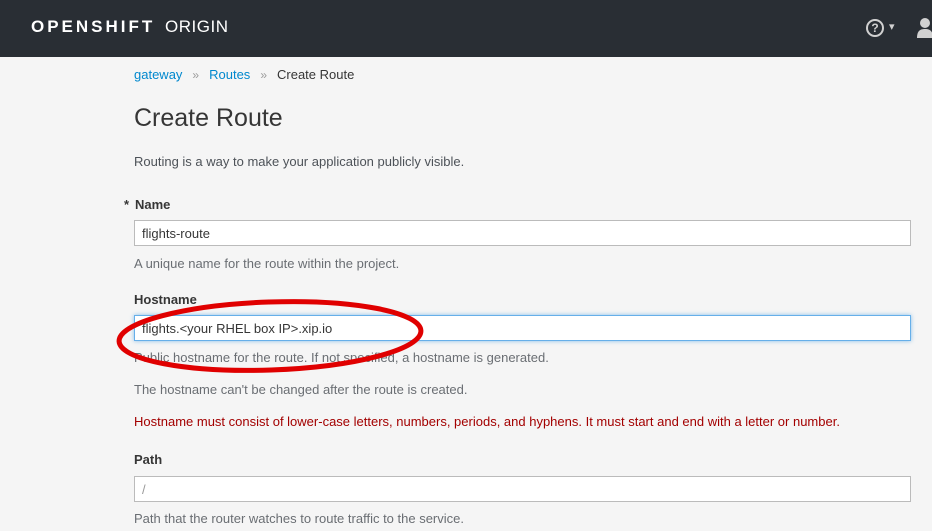  What do you see at coordinates (158, 74) in the screenshot?
I see `breadcrumb-link-gateway: gateway` at bounding box center [158, 74].